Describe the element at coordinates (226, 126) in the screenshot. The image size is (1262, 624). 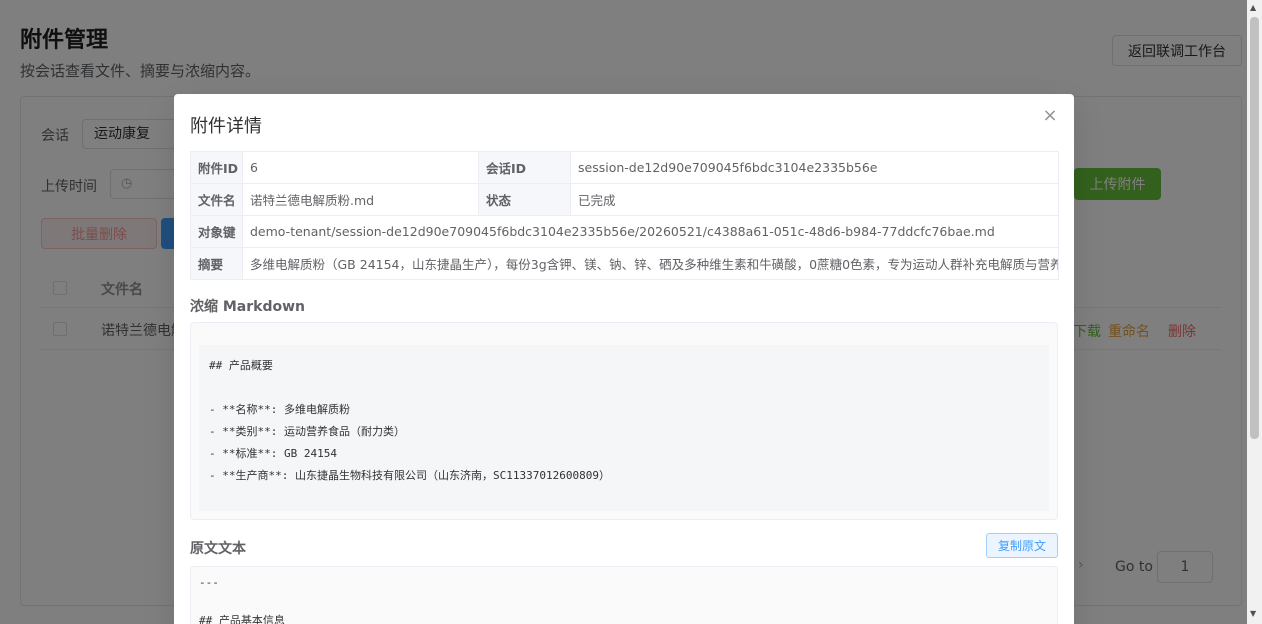
I see `dialog-title: 附件详情` at that location.